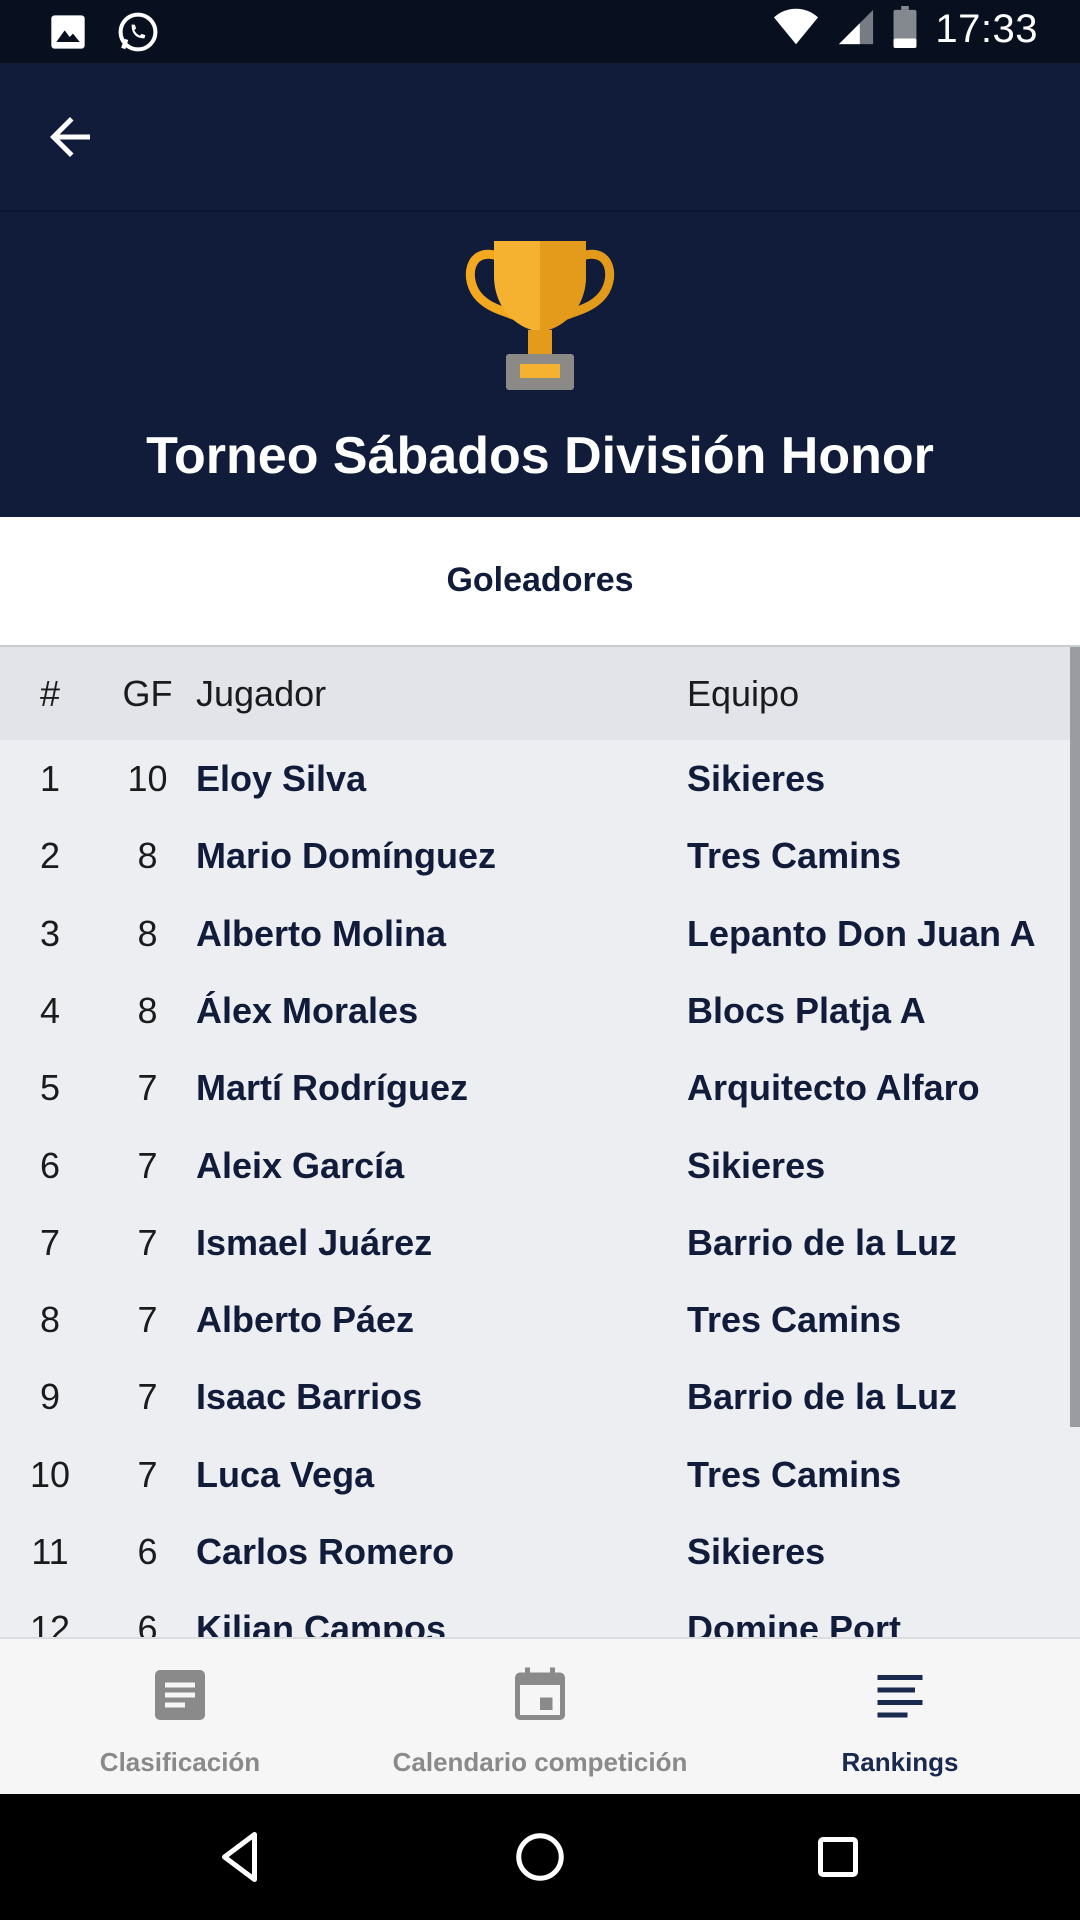 The height and width of the screenshot is (1920, 1080). Describe the element at coordinates (540, 315) in the screenshot. I see `trophy-icon` at that location.